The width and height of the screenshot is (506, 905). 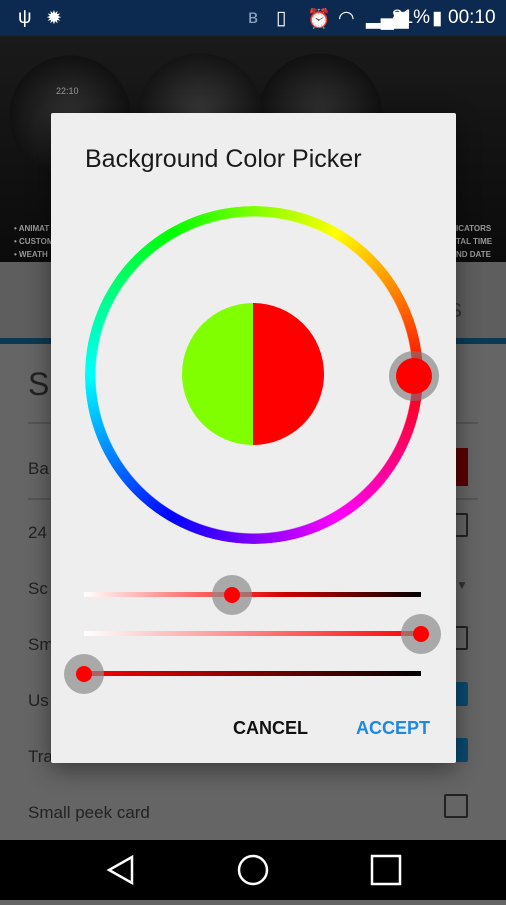 I want to click on chevron-down-icon: ▼, so click(x=462, y=585).